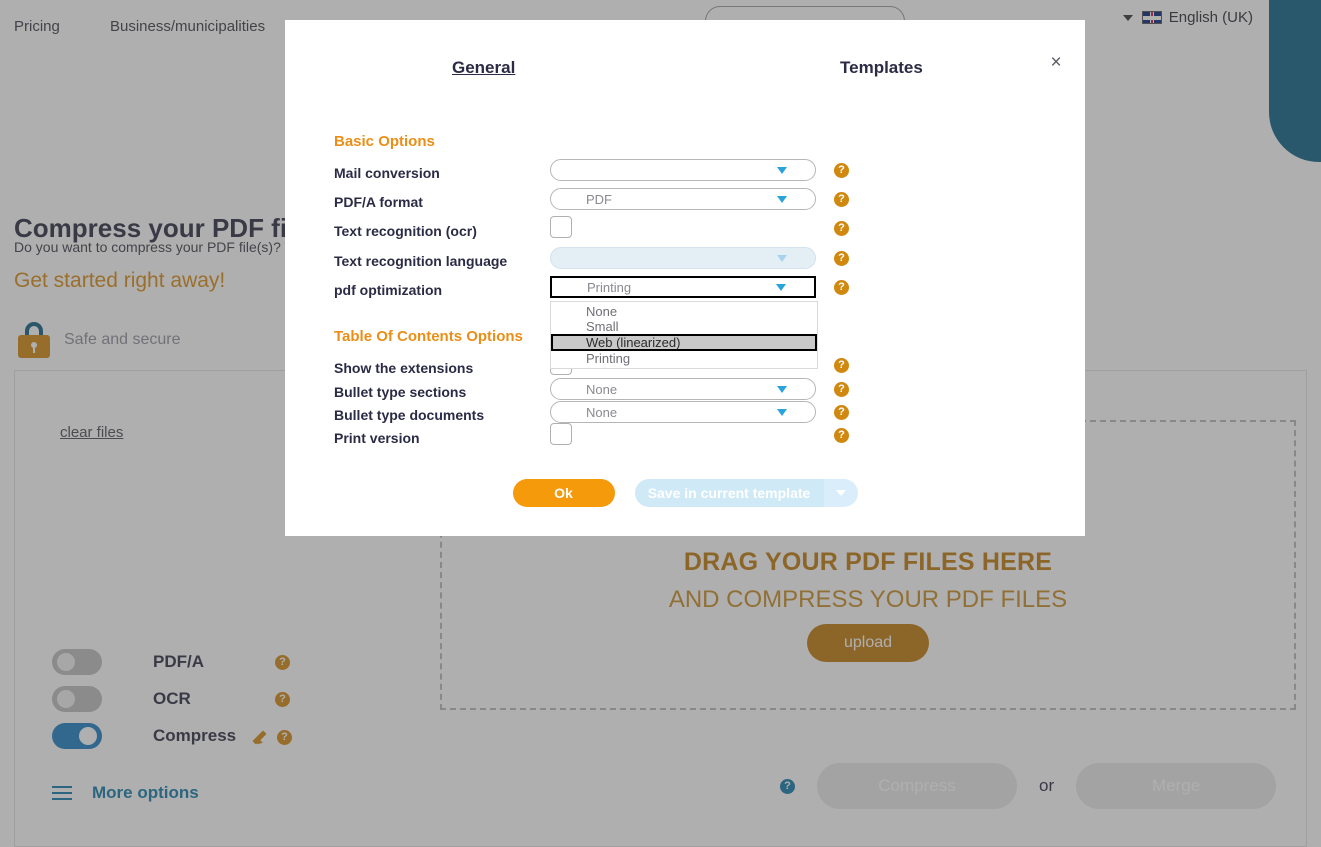 Image resolution: width=1321 pixels, height=847 pixels. I want to click on tab-templates: Templates, so click(881, 68).